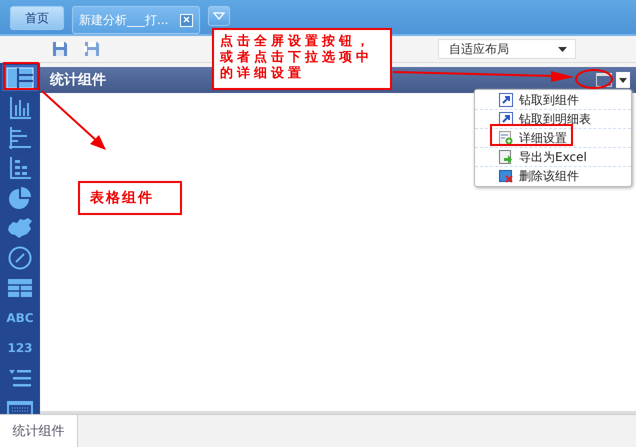 The image size is (636, 447). What do you see at coordinates (130, 198) in the screenshot?
I see `annotation-note: 表格组件` at bounding box center [130, 198].